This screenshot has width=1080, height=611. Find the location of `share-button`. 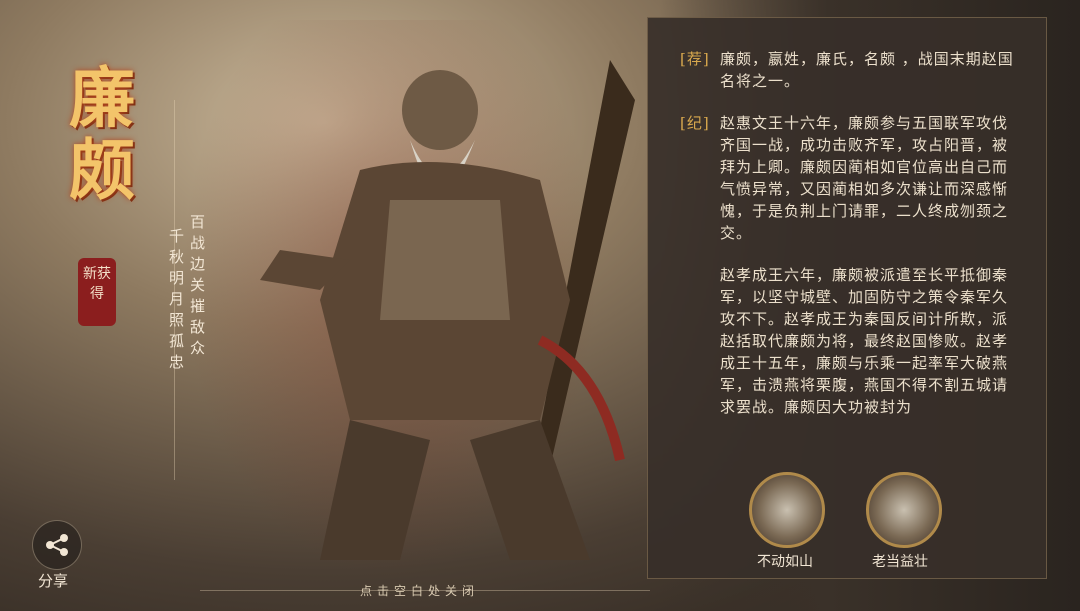

share-button is located at coordinates (57, 545).